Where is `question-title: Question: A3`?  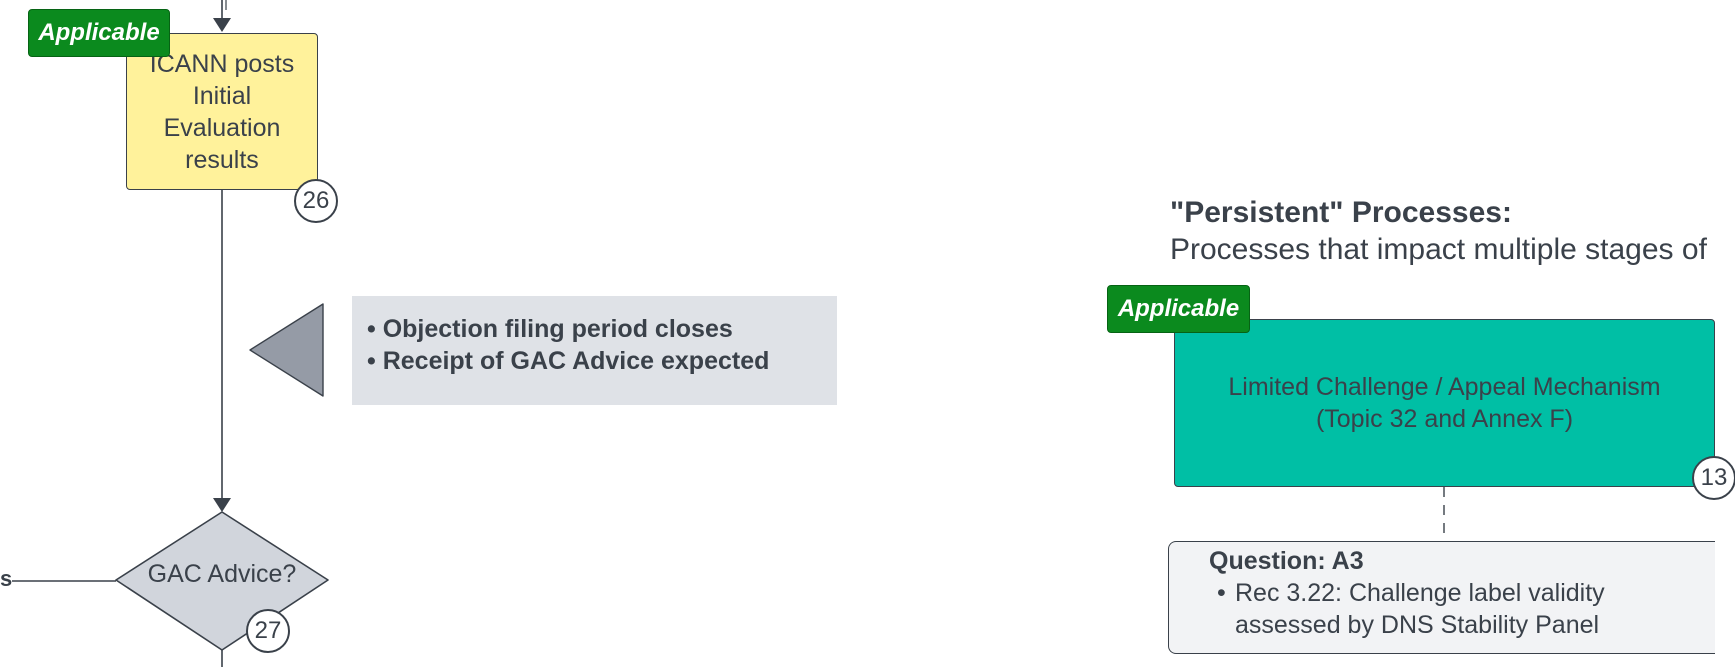 question-title: Question: A3 is located at coordinates (1286, 561).